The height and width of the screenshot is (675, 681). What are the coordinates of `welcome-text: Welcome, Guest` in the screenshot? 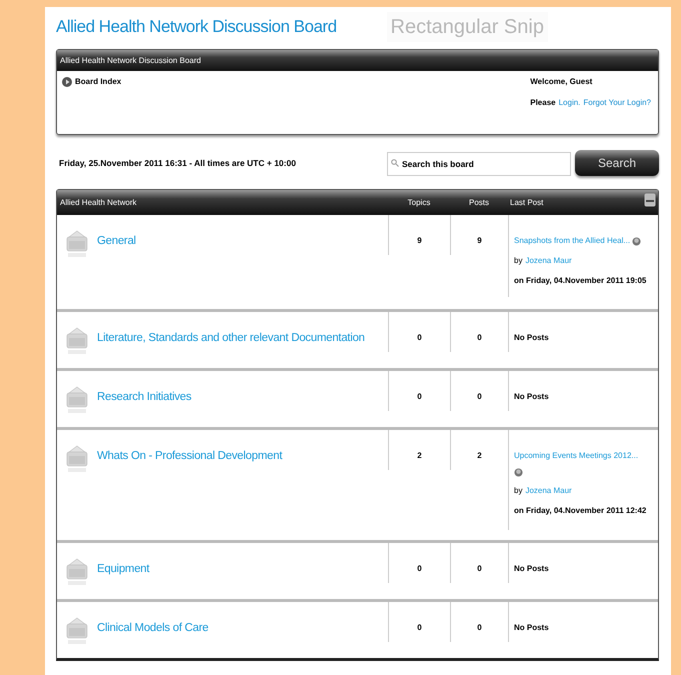 It's located at (561, 82).